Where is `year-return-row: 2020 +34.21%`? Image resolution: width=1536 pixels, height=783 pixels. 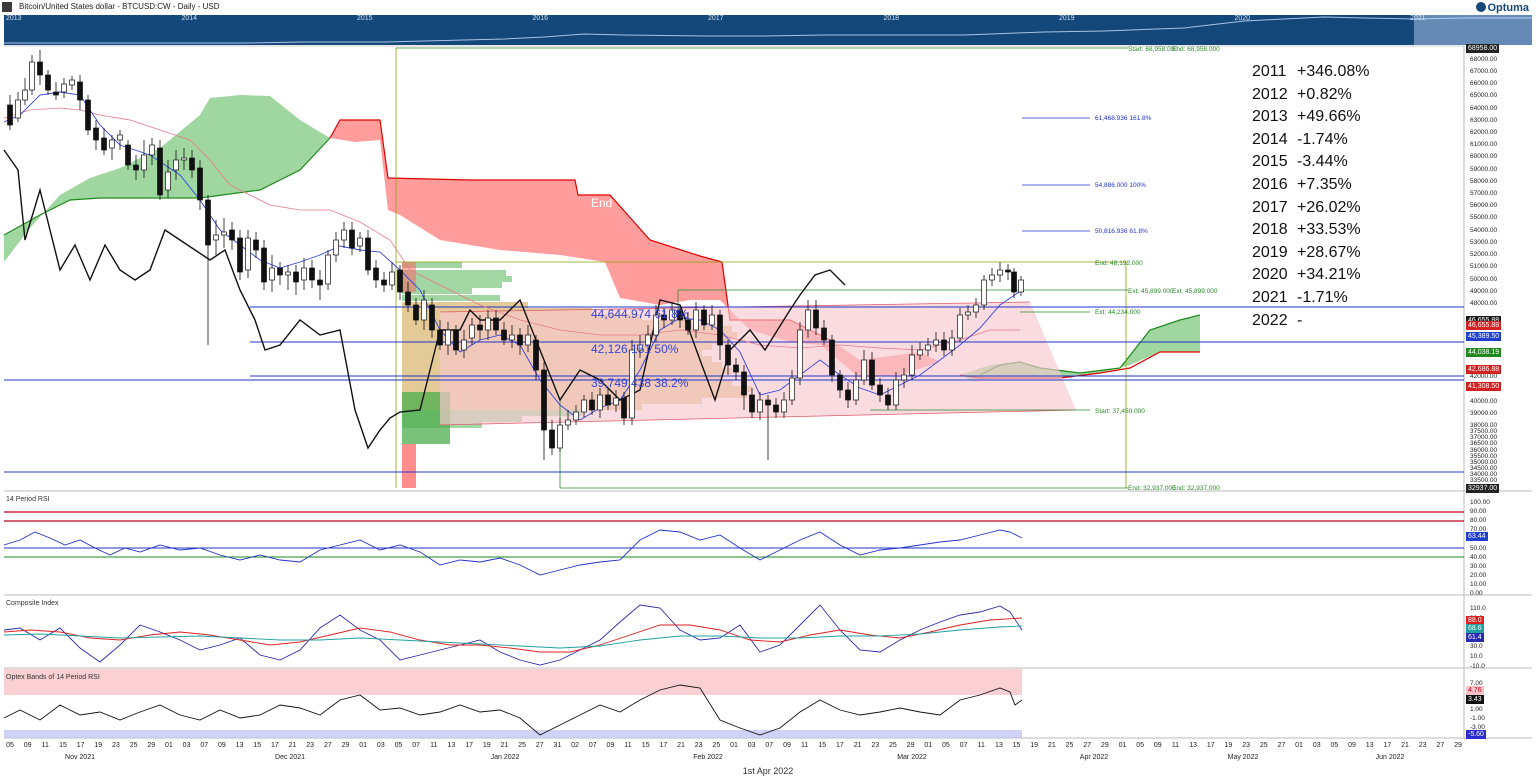 year-return-row: 2020 +34.21% is located at coordinates (1311, 275).